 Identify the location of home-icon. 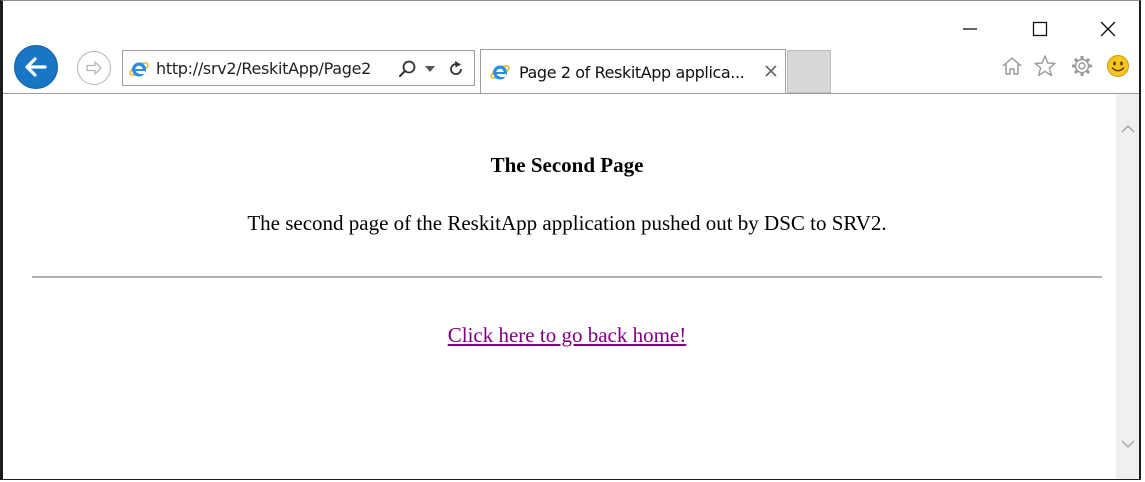
(1012, 66).